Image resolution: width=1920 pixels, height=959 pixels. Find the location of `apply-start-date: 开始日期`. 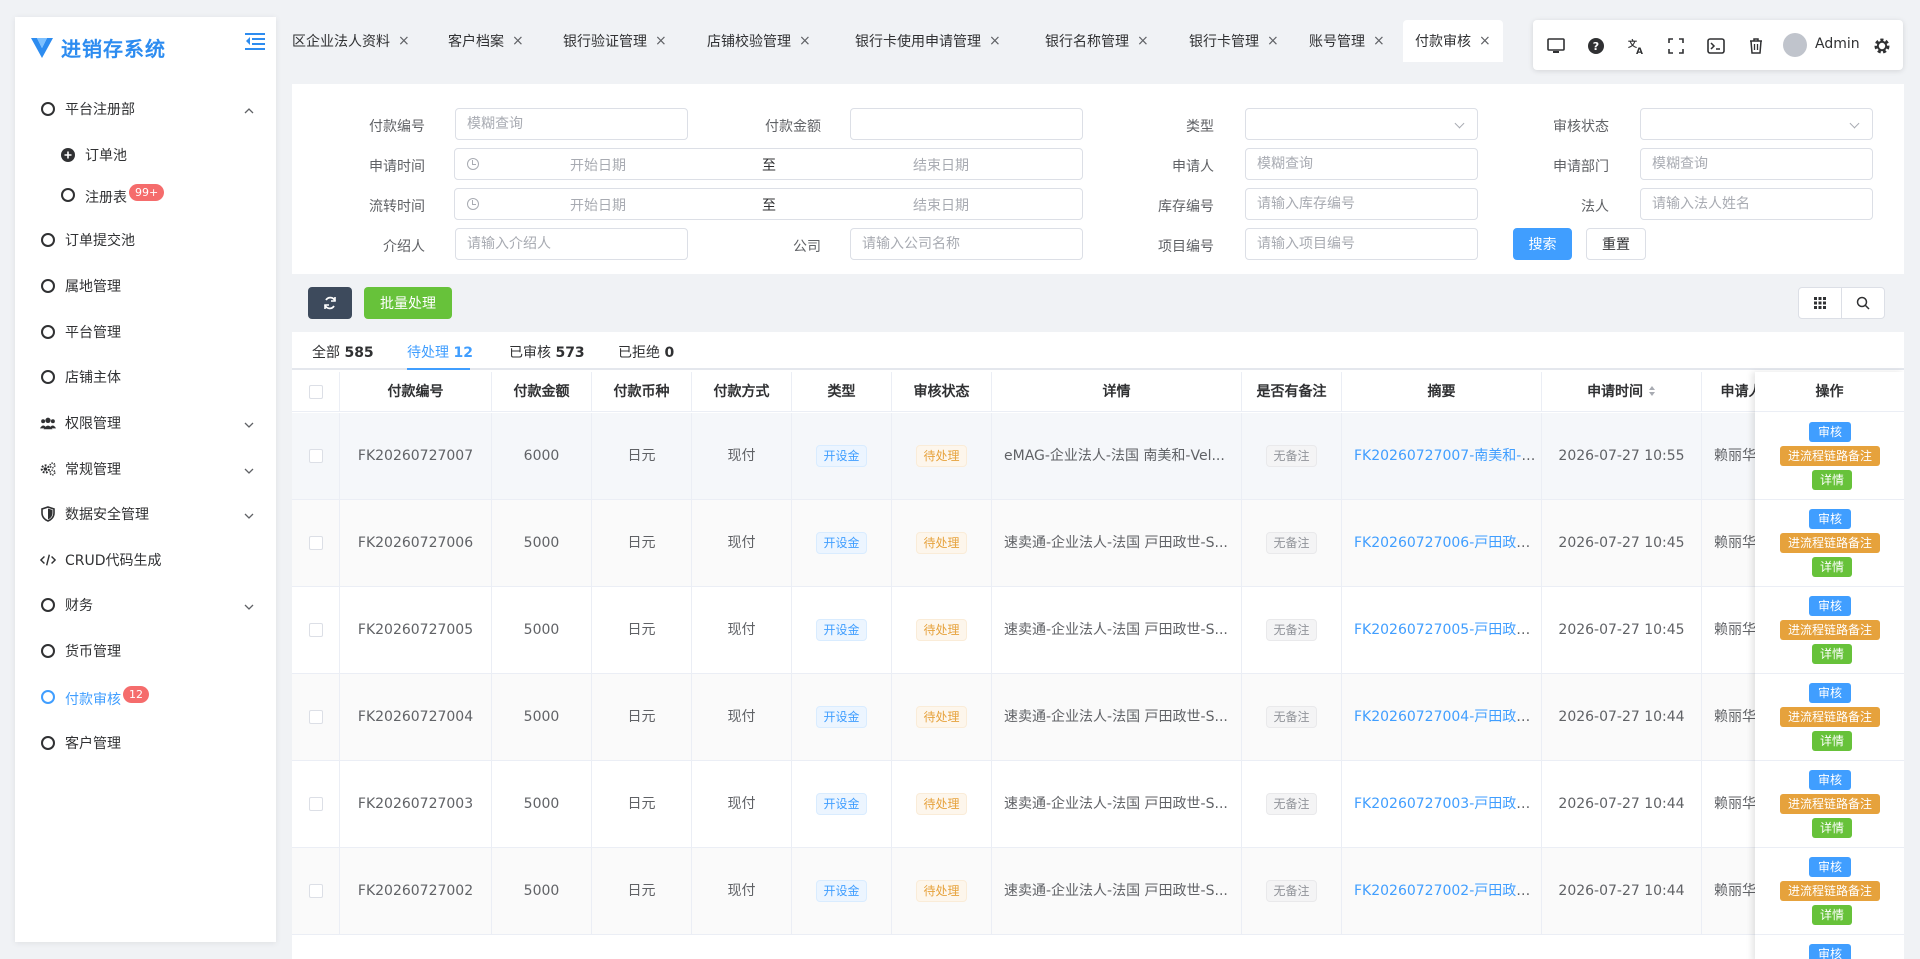

apply-start-date: 开始日期 is located at coordinates (598, 165).